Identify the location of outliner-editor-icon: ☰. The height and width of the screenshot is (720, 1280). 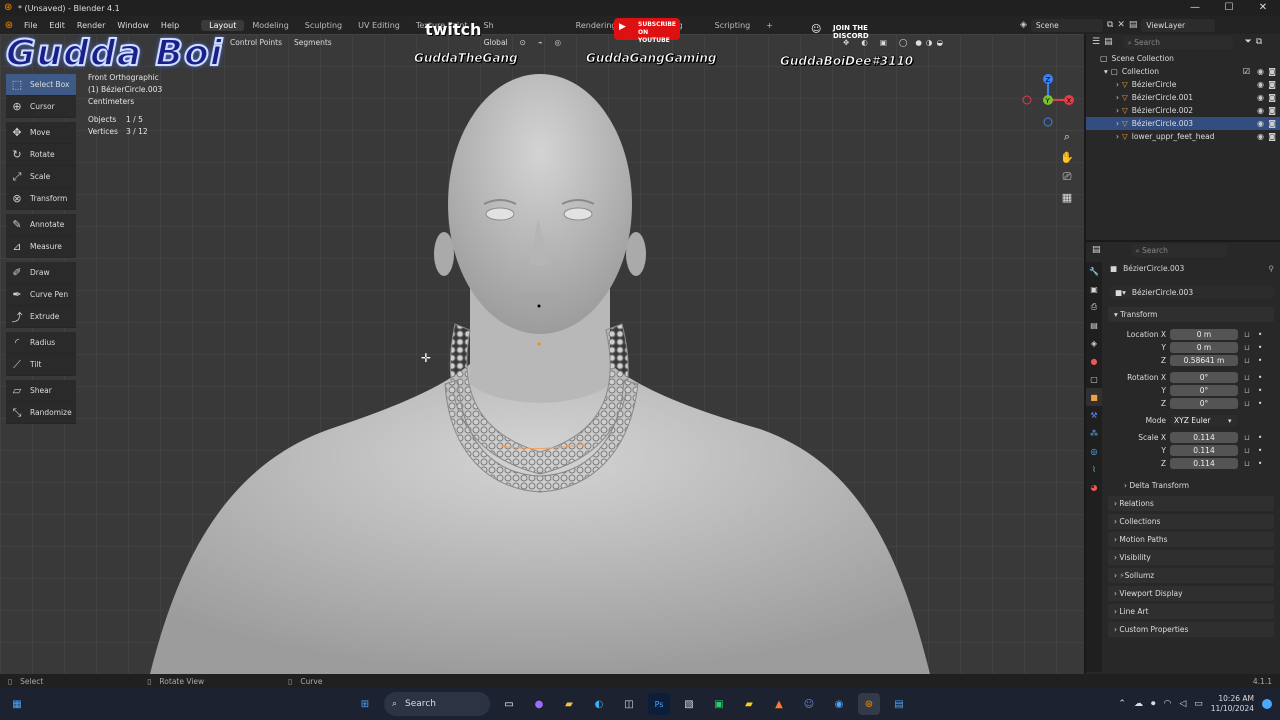
(1096, 42).